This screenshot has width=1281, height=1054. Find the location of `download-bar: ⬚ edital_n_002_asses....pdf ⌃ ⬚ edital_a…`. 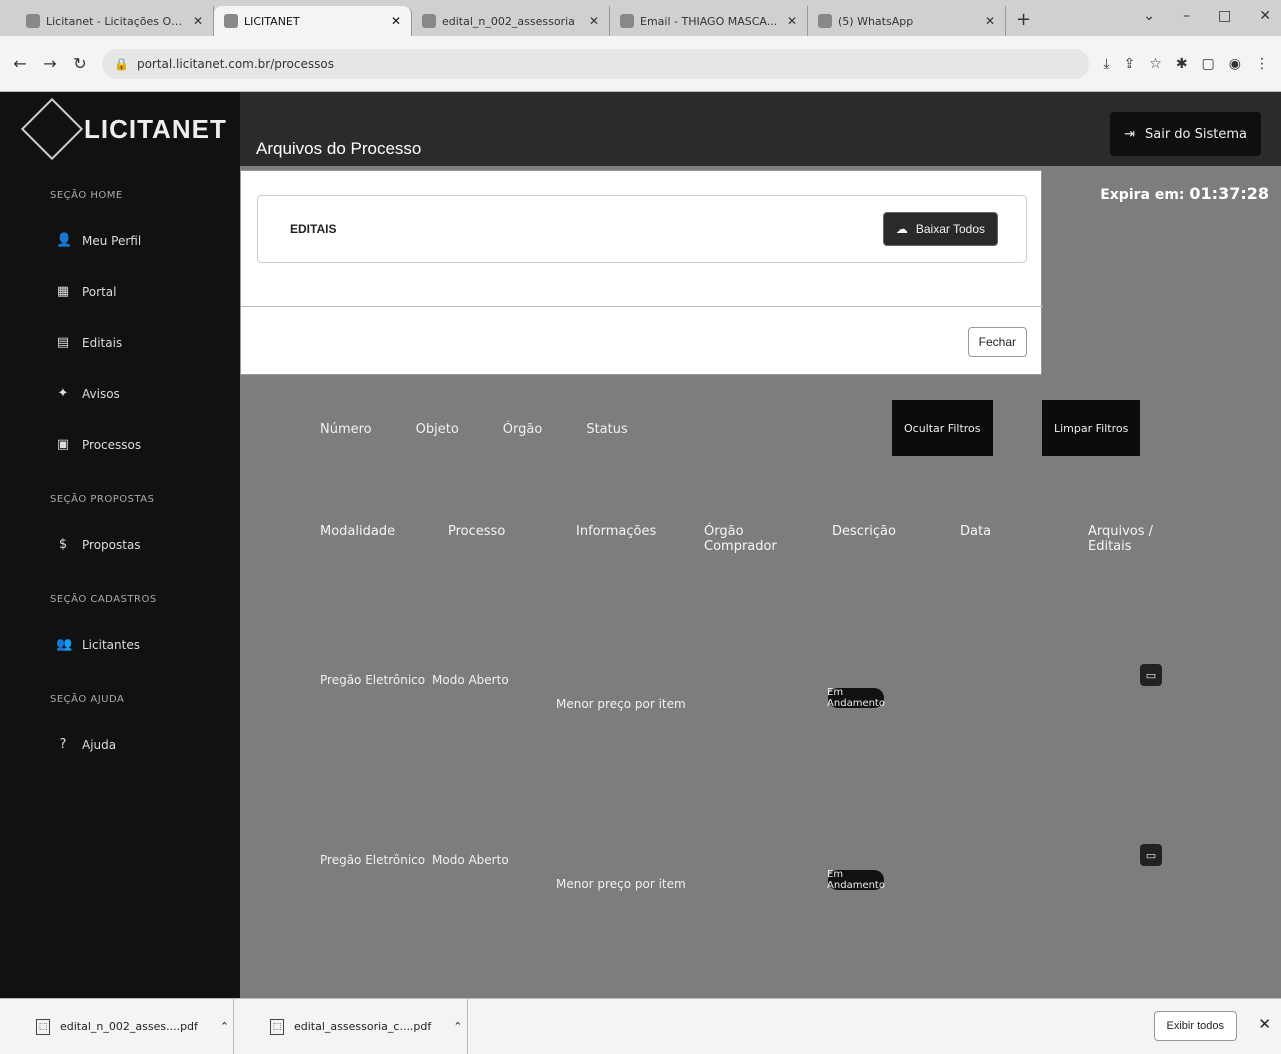

download-bar: ⬚ edital_n_002_asses....pdf ⌃ ⬚ edital_a… is located at coordinates (640, 1026).